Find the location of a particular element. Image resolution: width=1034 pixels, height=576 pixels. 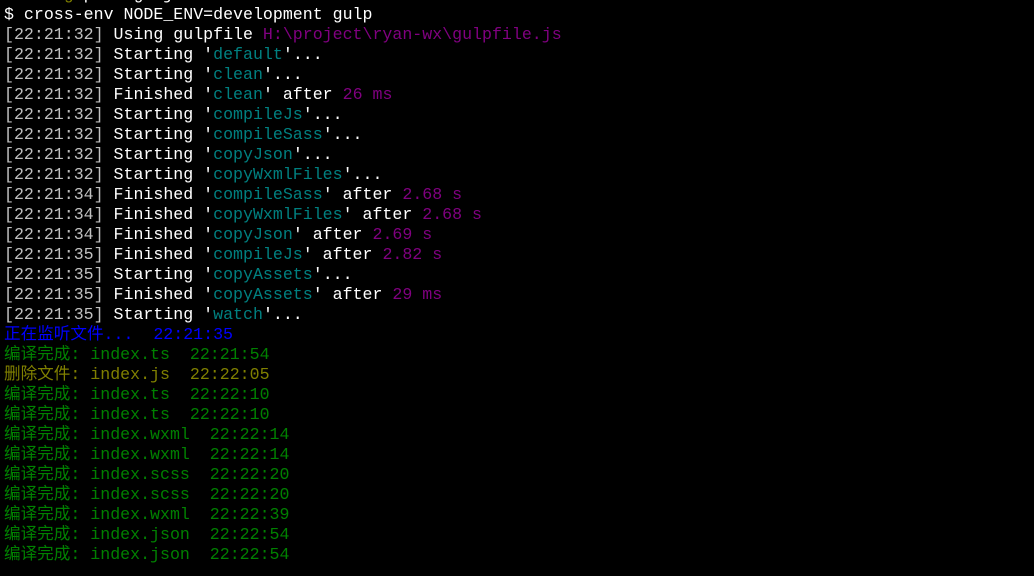

terminal-text: compileJs is located at coordinates (258, 114).